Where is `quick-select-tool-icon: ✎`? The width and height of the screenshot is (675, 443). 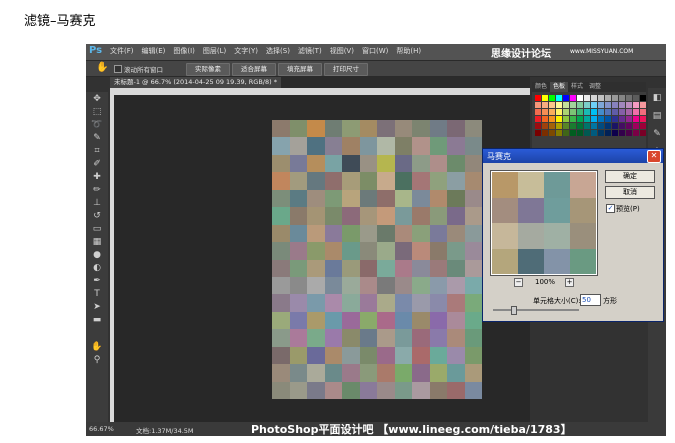
quick-select-tool-icon: ✎ is located at coordinates (97, 138).